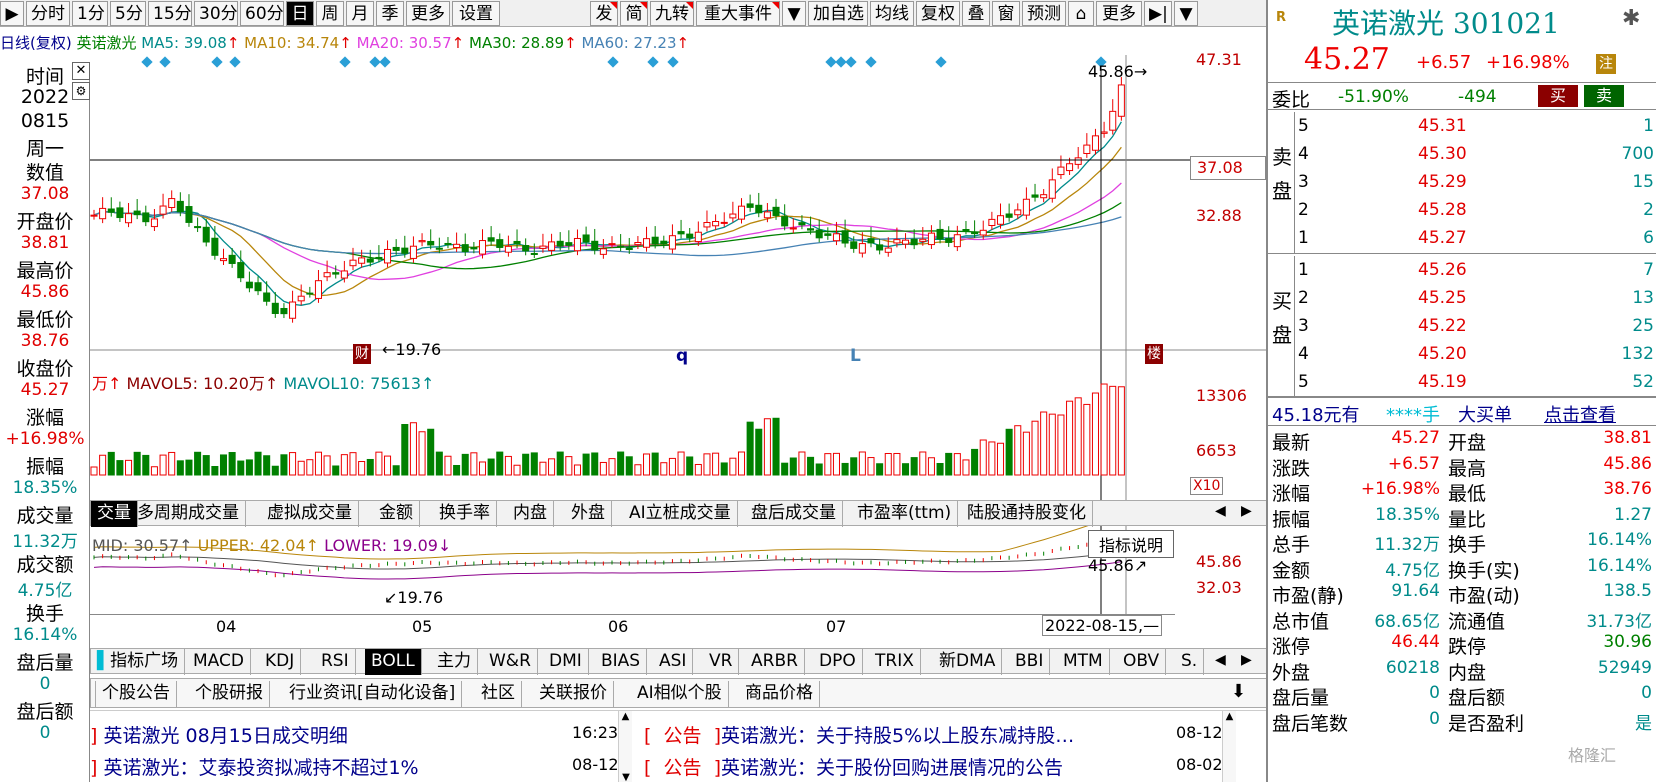 This screenshot has height=782, width=1656. Describe the element at coordinates (1027, 514) in the screenshot. I see `tab-hk-holding: 陆股通持股变化` at that location.